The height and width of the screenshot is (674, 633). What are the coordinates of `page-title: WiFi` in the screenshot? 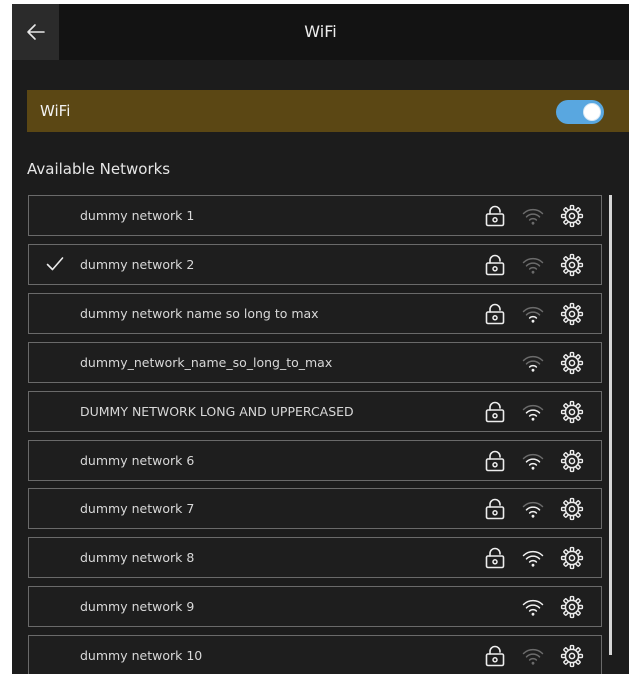 It's located at (320, 31).